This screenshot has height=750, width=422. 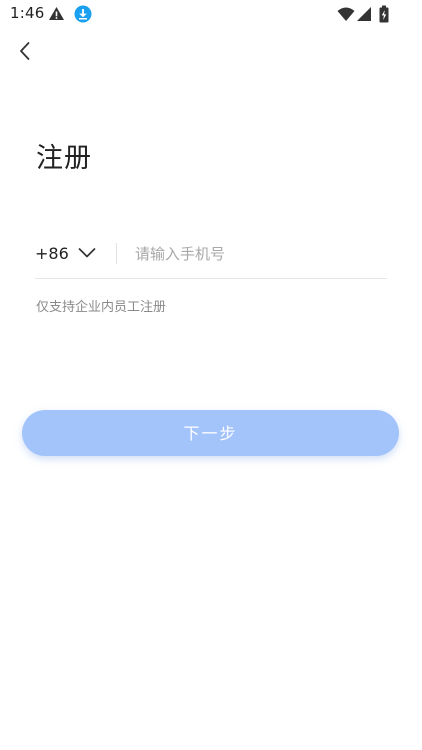 I want to click on phone-number-input, so click(x=259, y=254).